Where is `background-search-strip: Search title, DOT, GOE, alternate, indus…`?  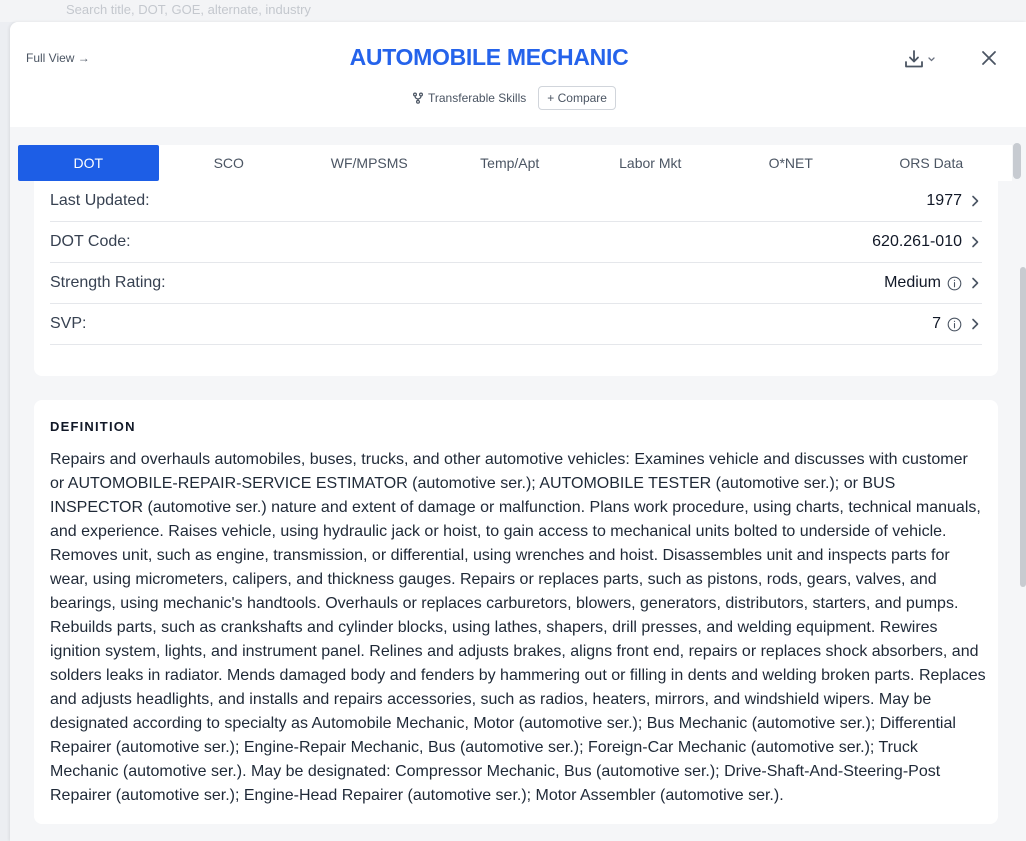
background-search-strip: Search title, DOT, GOE, alternate, indus… is located at coordinates (513, 11).